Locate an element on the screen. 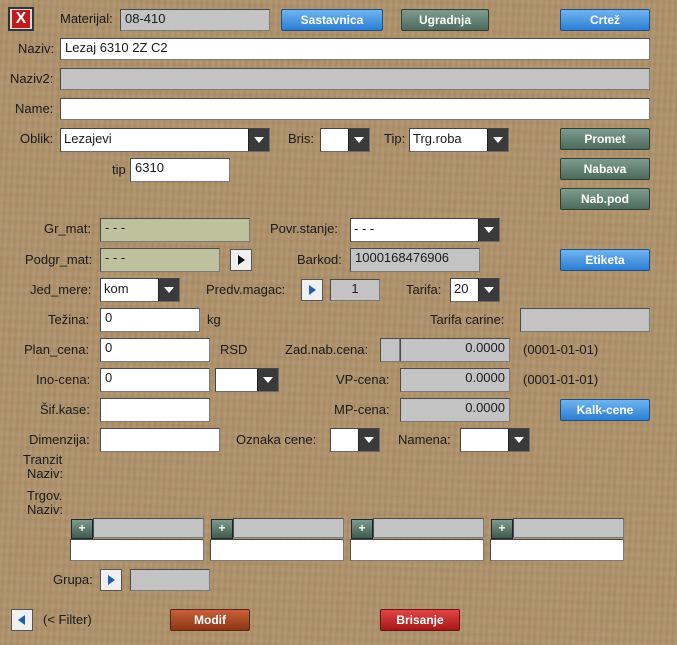  kalk-cene-button: Kalk-cene is located at coordinates (605, 410).